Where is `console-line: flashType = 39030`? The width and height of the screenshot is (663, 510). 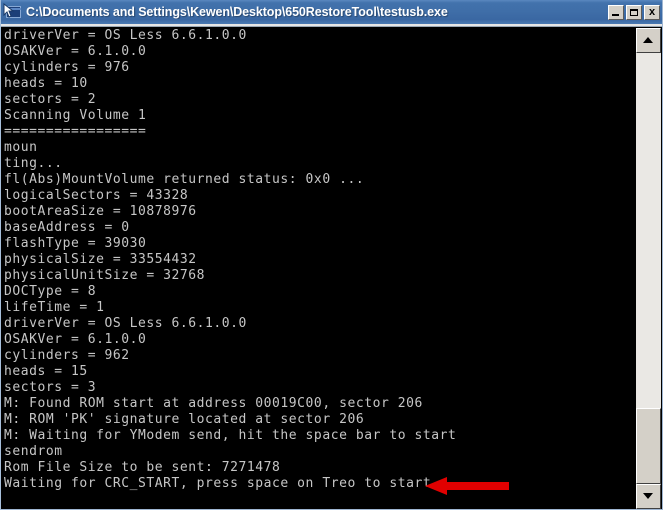
console-line: flashType = 39030 is located at coordinates (75, 243).